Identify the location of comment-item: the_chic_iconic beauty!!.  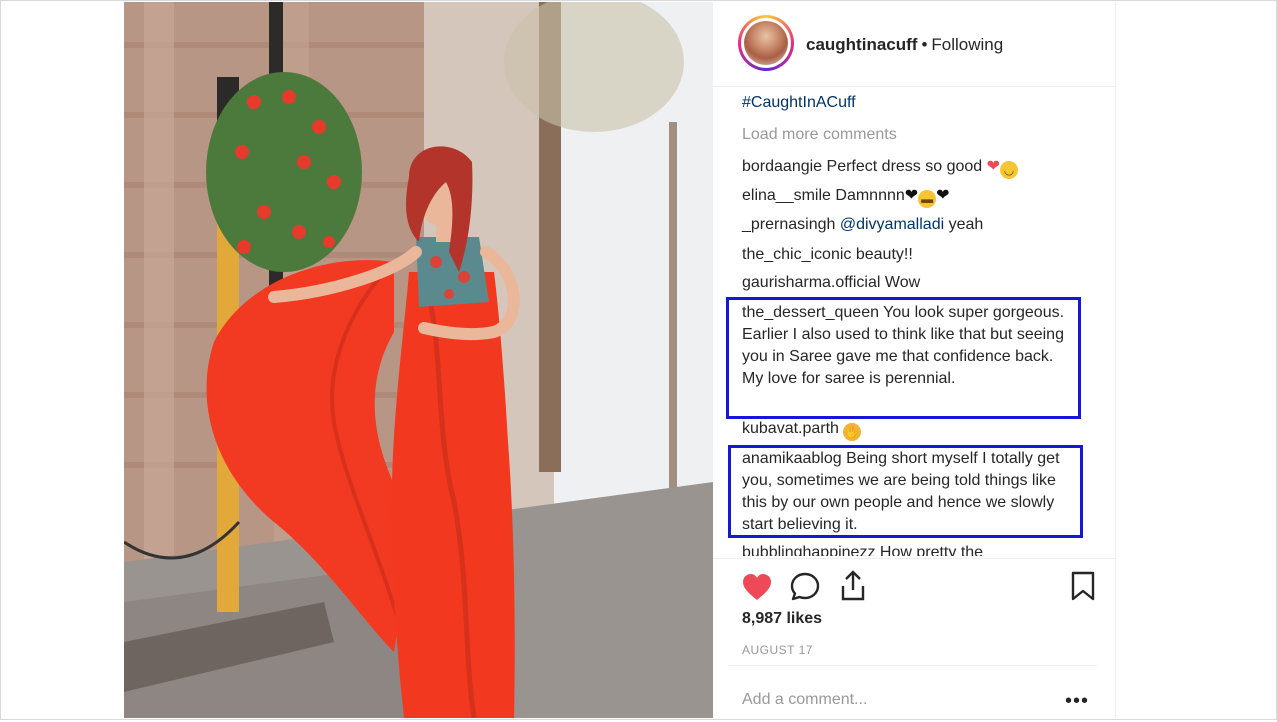
(908, 255).